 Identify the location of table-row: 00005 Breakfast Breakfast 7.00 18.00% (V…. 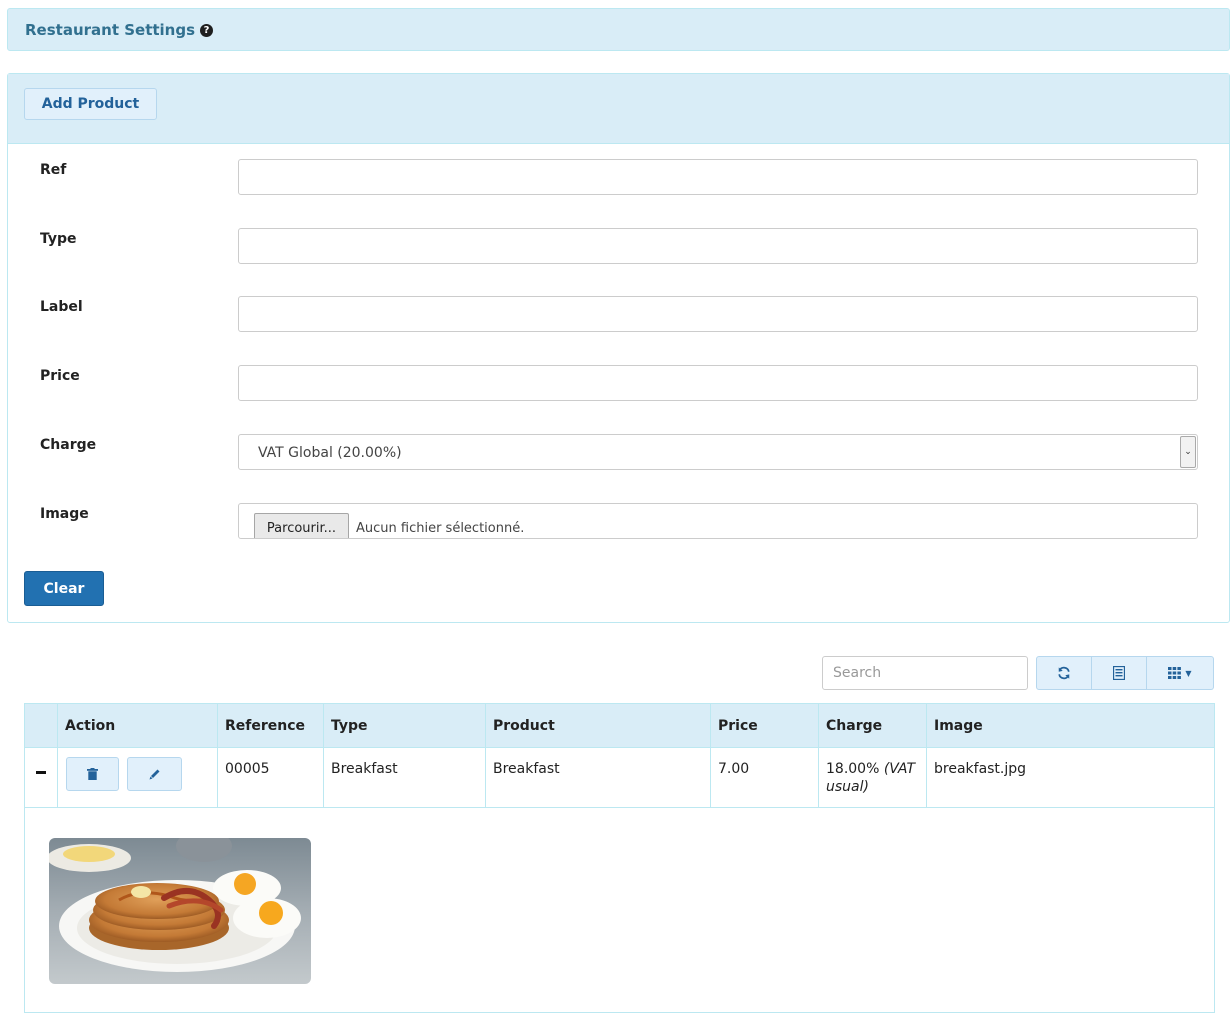
(619, 778).